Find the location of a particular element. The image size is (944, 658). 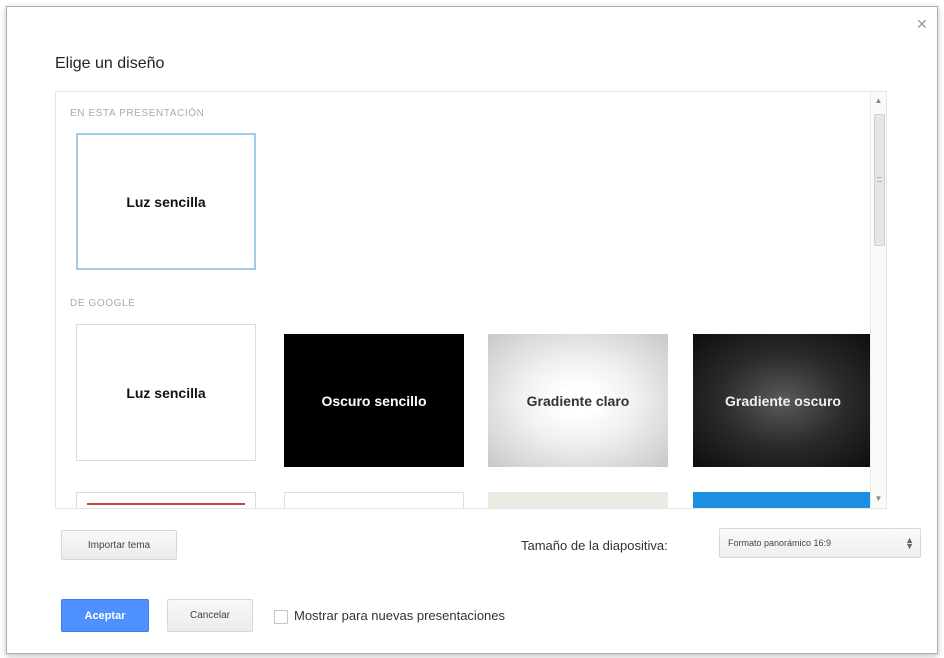

scrollbar-thumb is located at coordinates (879, 180).